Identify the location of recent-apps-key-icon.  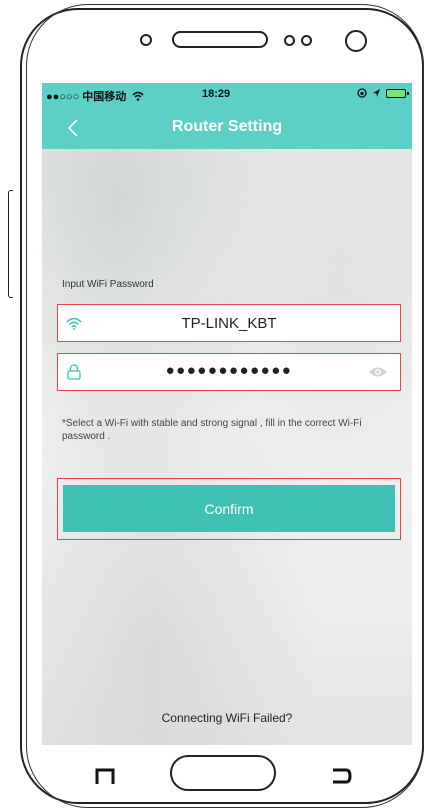
(105, 776).